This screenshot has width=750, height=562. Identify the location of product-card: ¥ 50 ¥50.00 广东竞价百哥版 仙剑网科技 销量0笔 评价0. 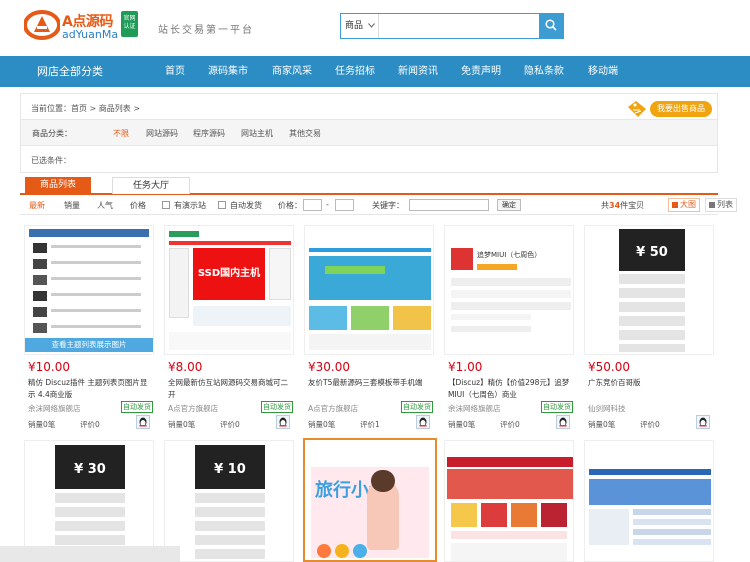
(649, 330).